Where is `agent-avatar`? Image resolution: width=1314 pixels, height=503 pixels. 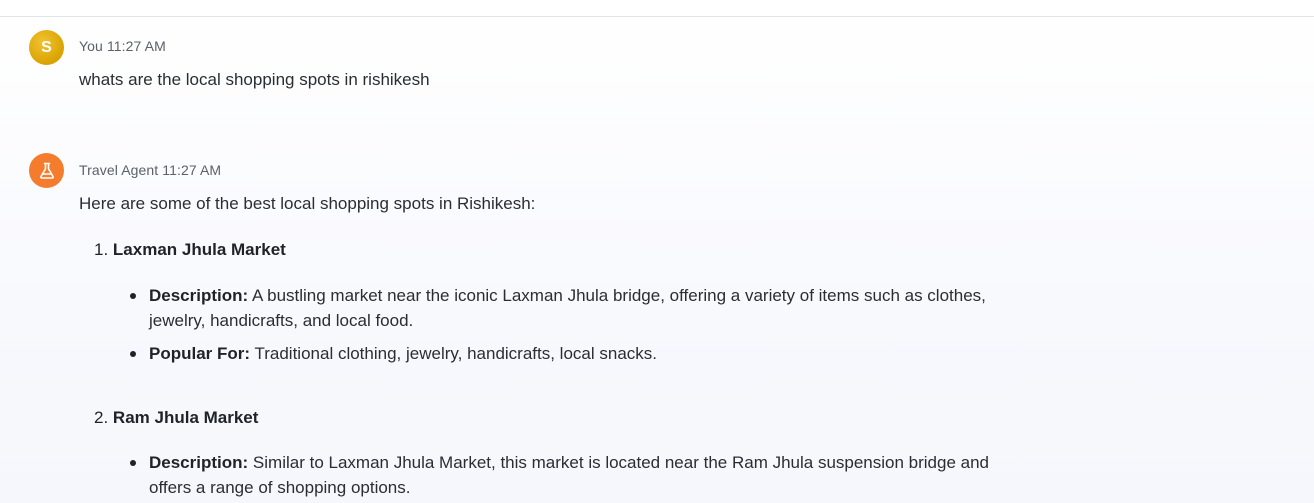
agent-avatar is located at coordinates (46, 170).